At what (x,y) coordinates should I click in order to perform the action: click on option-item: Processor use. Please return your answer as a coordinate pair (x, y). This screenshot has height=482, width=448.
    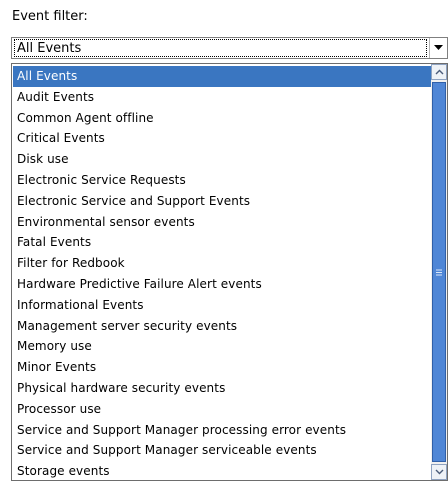
    Looking at the image, I should click on (222, 409).